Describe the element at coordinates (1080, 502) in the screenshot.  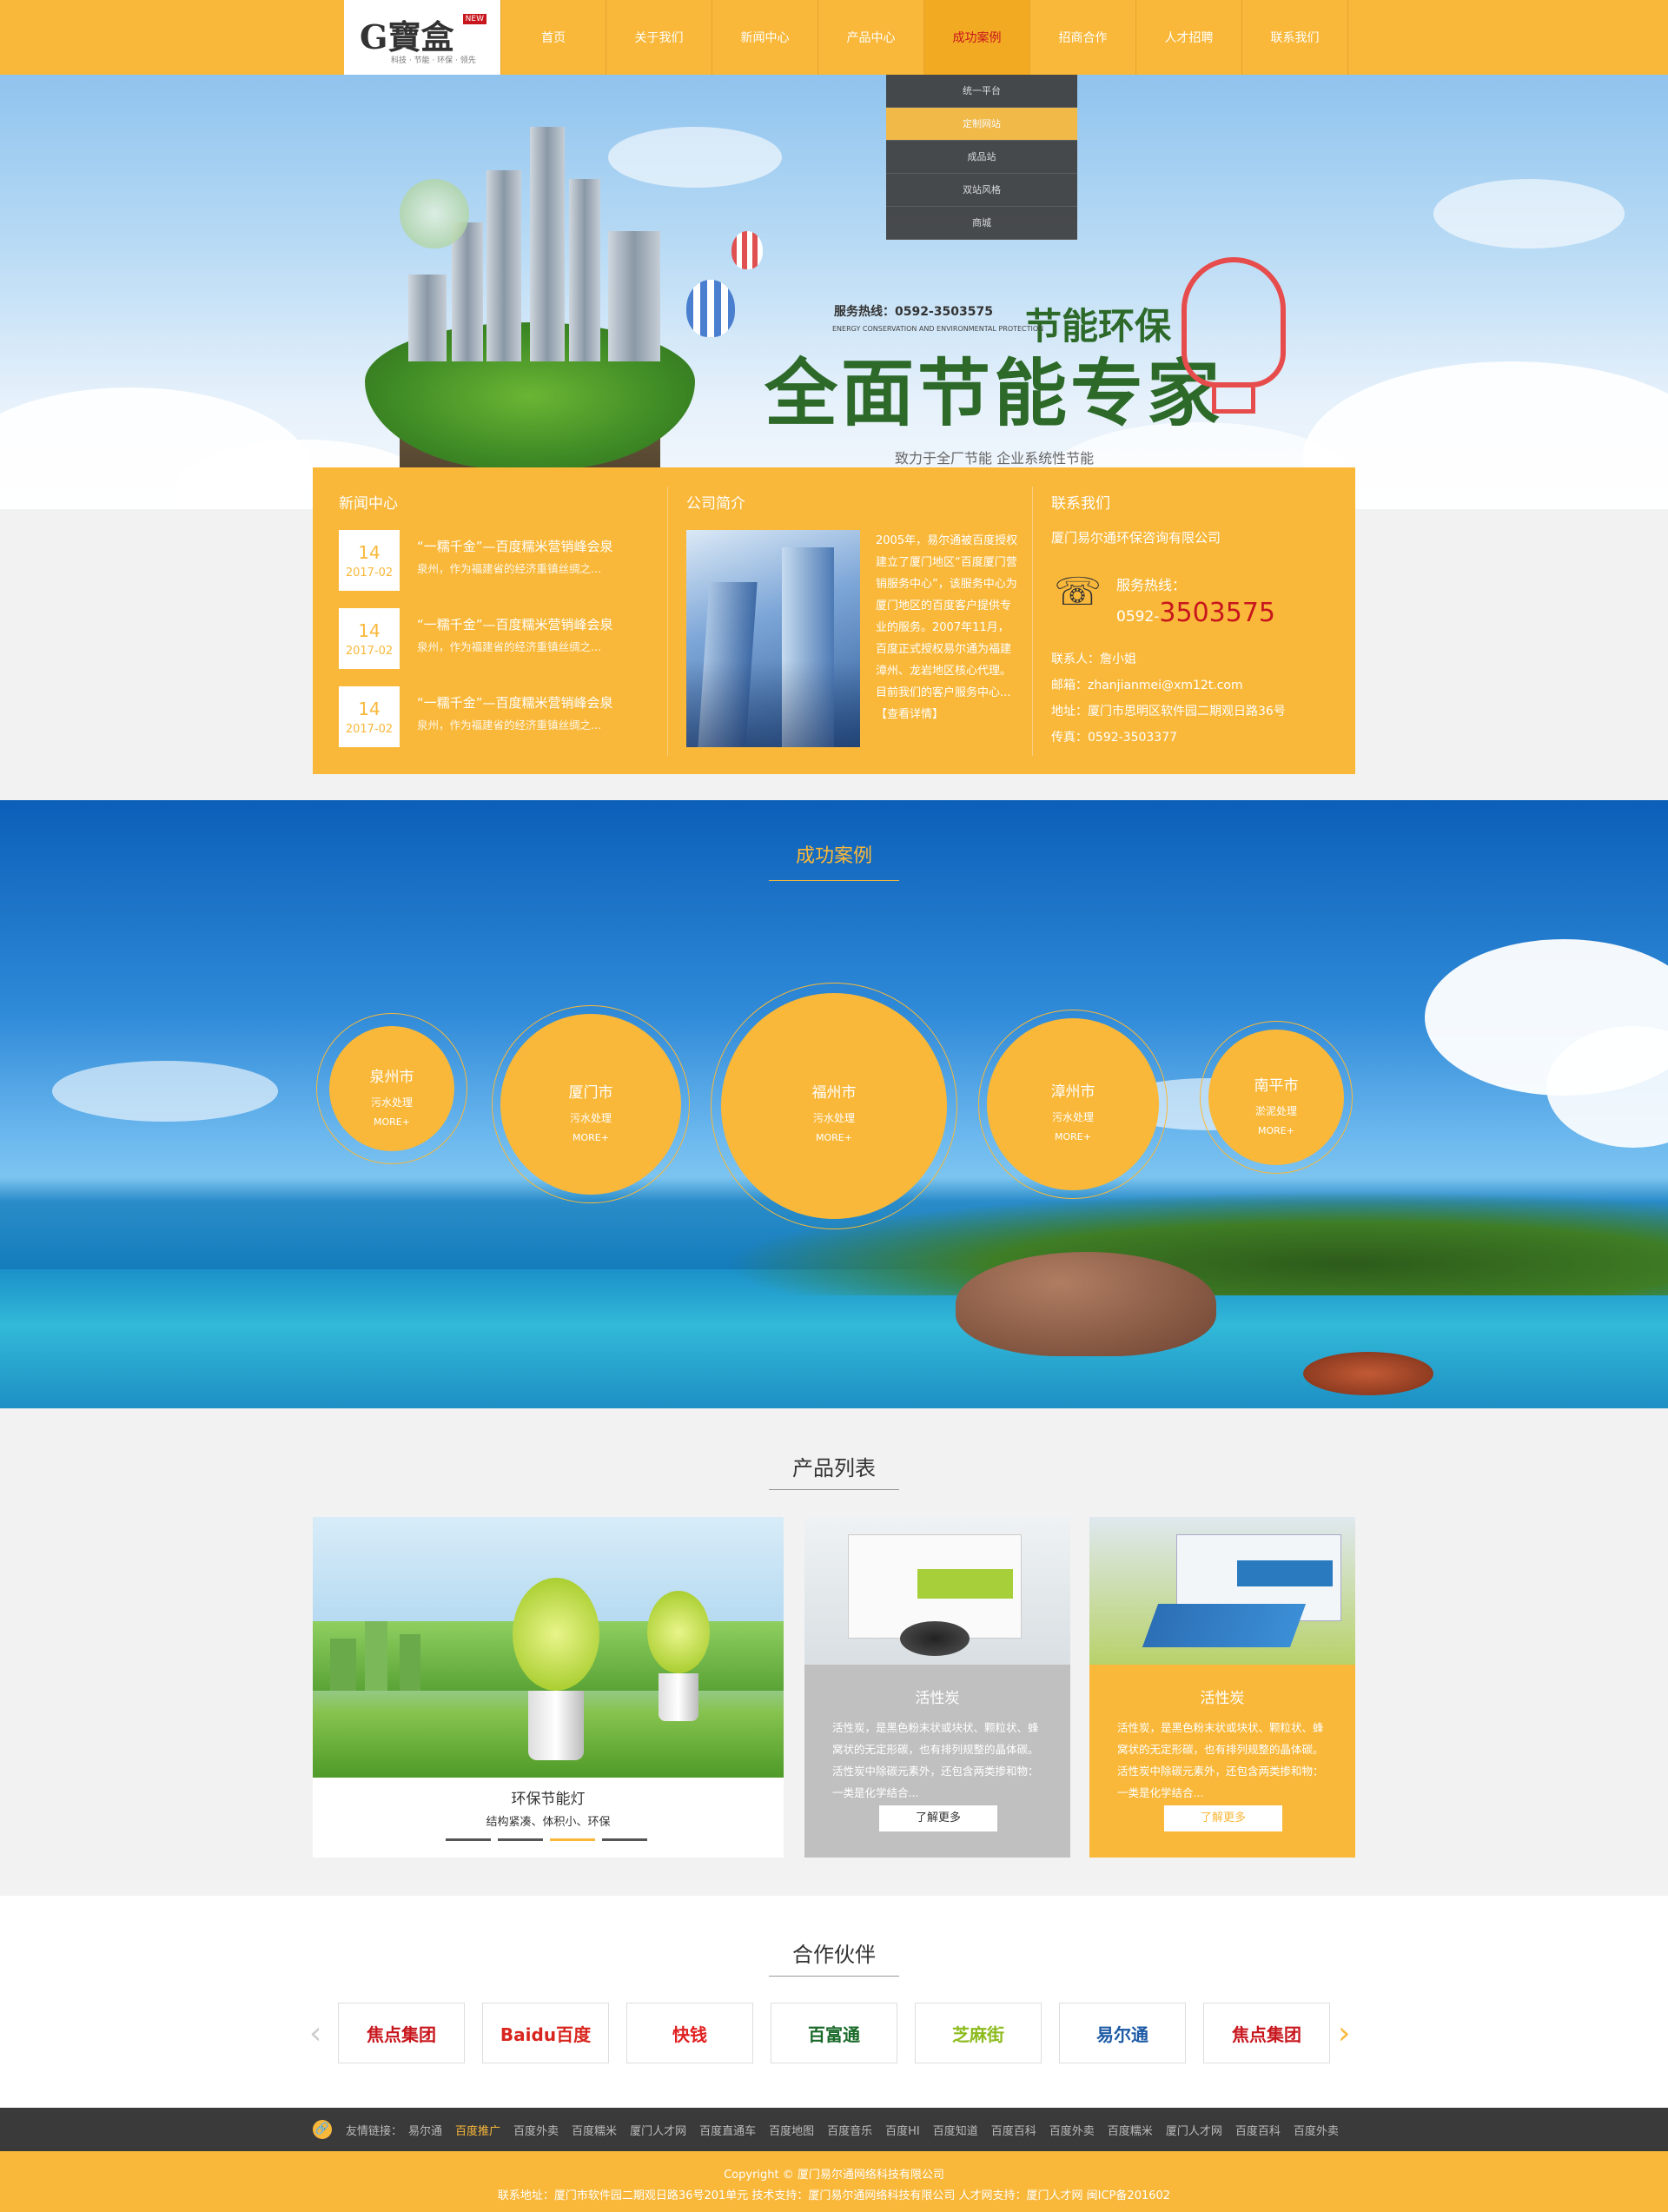
I see `contact-section-title: 联系我们` at that location.